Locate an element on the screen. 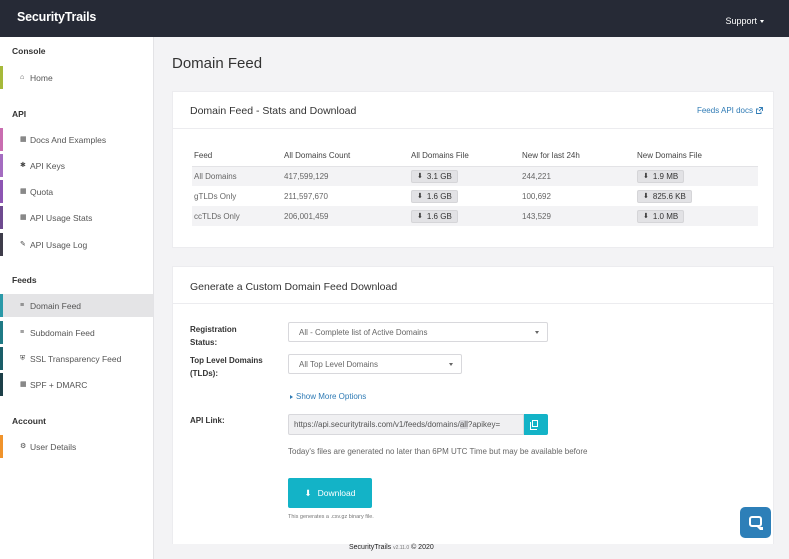 This screenshot has height=559, width=789. page-title: Domain Feed is located at coordinates (217, 63).